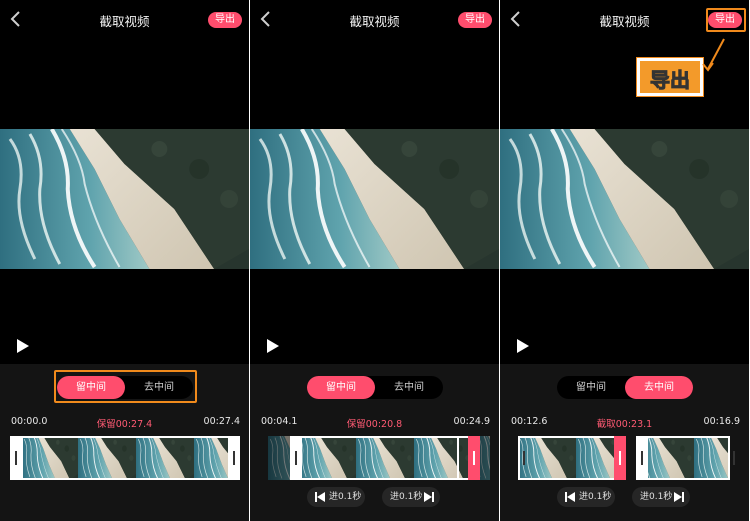 The height and width of the screenshot is (521, 750). I want to click on left-trim-handle, so click(296, 458).